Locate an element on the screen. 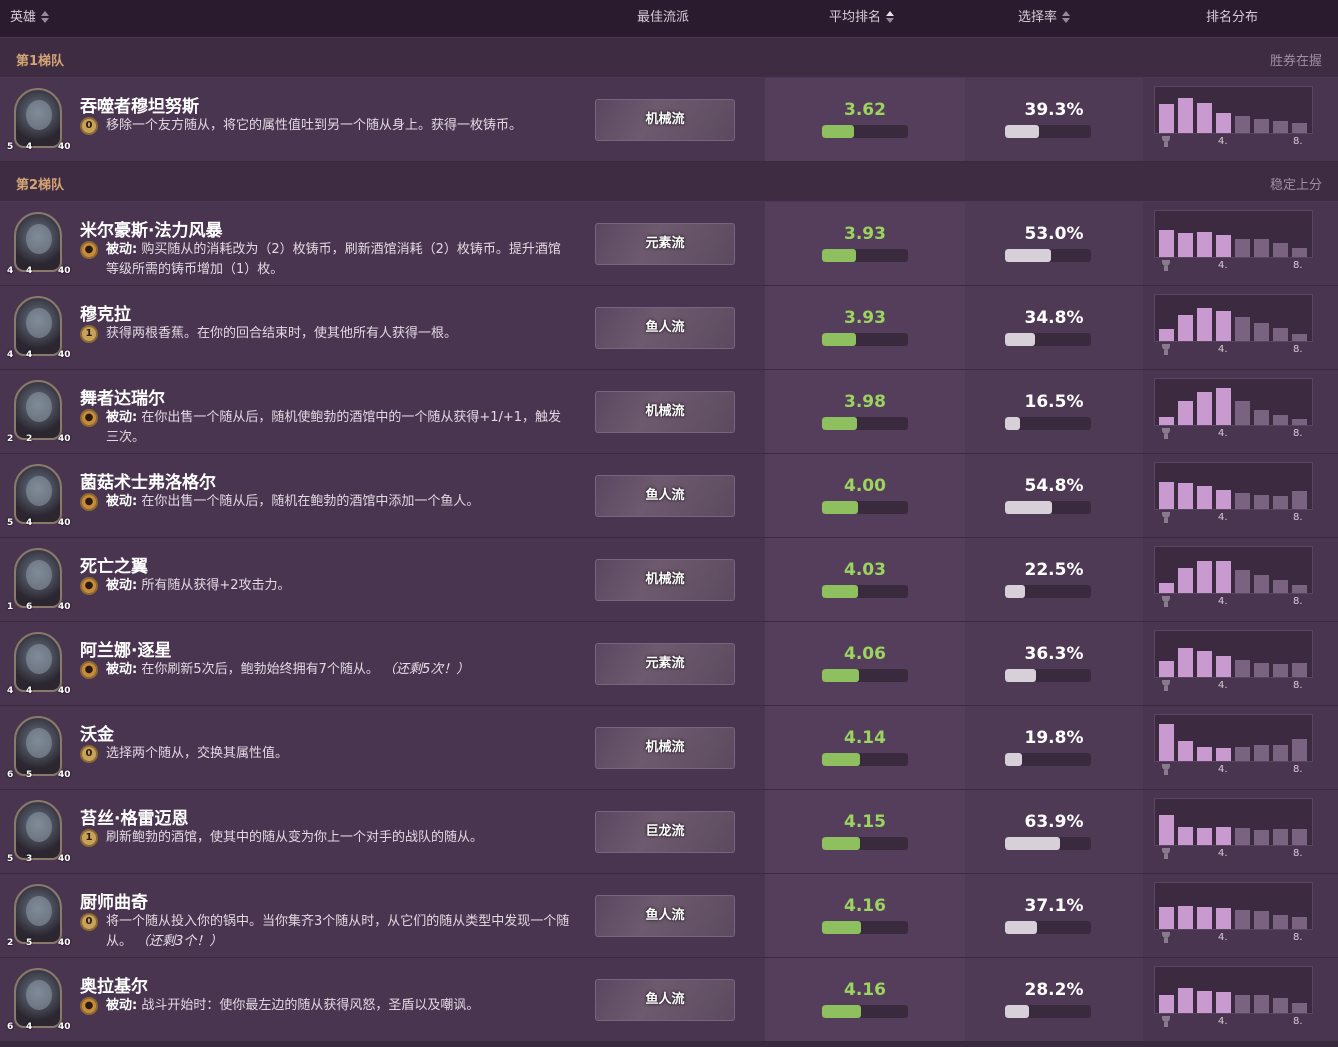  table-header: 英雄 最佳流派 平均排名 选择率 排名分布 is located at coordinates (669, 19).